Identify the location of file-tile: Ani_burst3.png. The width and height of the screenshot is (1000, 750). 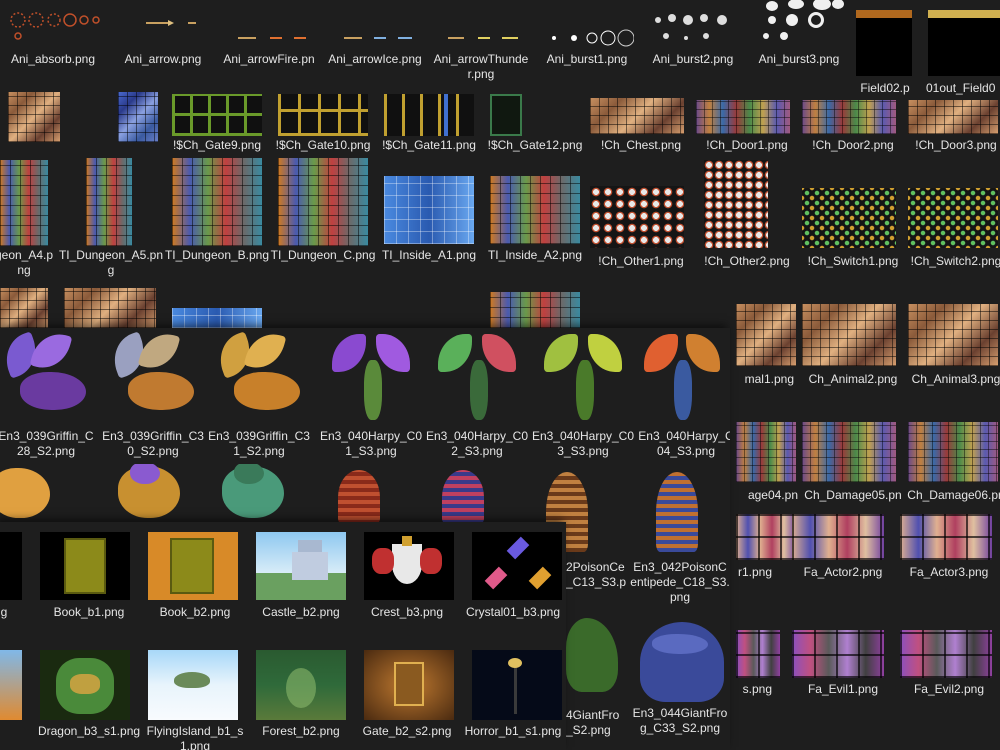
(799, 40).